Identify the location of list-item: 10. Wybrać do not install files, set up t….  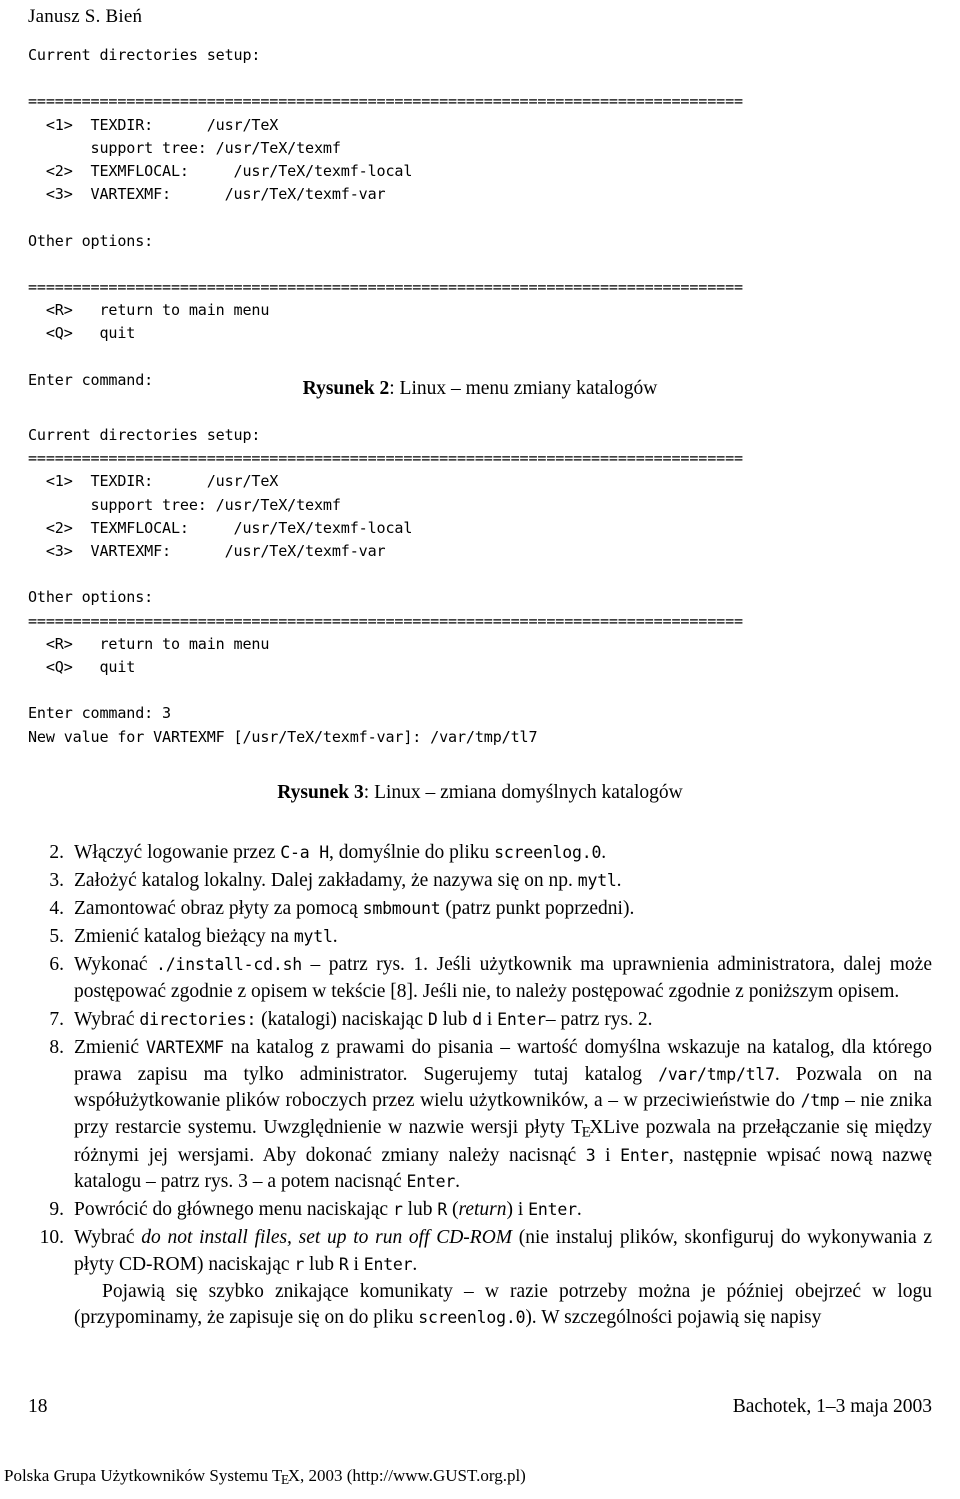
(480, 1278).